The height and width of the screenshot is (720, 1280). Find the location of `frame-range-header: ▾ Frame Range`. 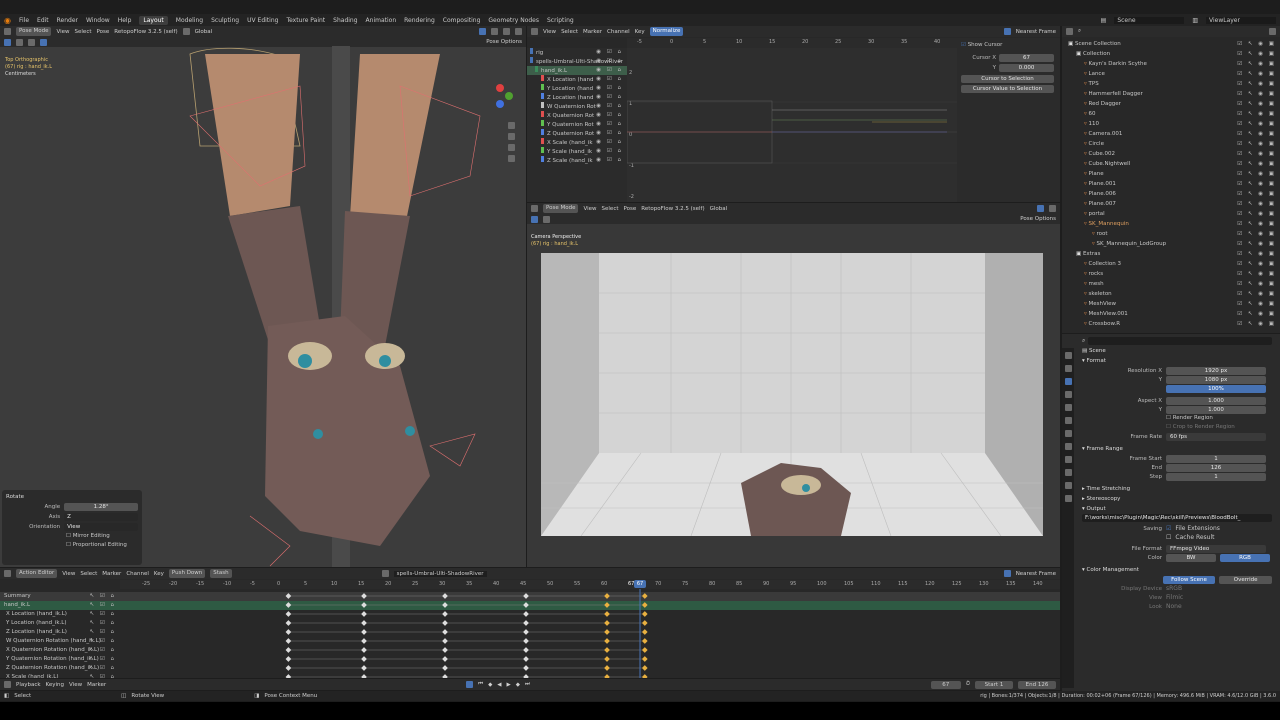

frame-range-header: ▾ Frame Range is located at coordinates (1177, 449).